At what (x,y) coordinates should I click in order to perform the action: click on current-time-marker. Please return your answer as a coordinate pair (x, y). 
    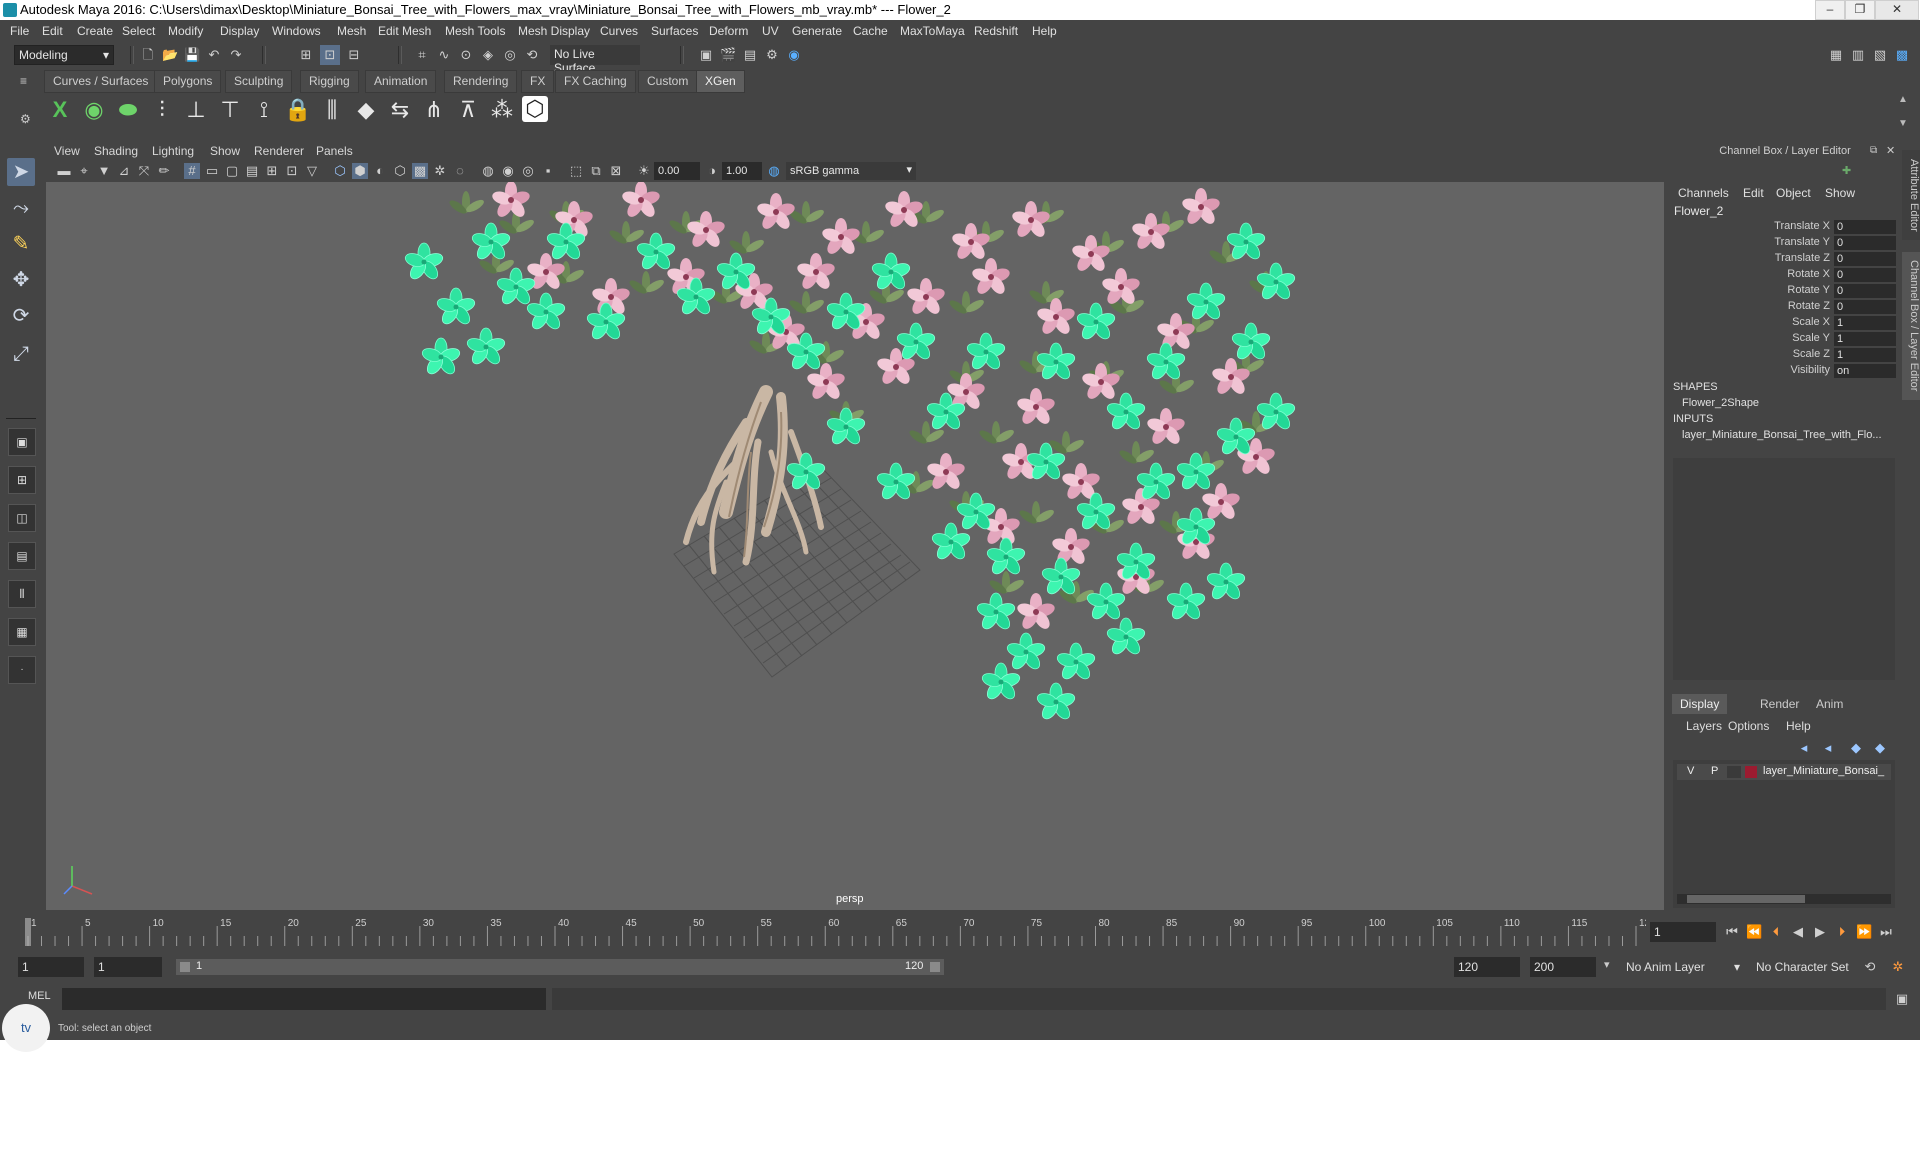
    Looking at the image, I should click on (28, 932).